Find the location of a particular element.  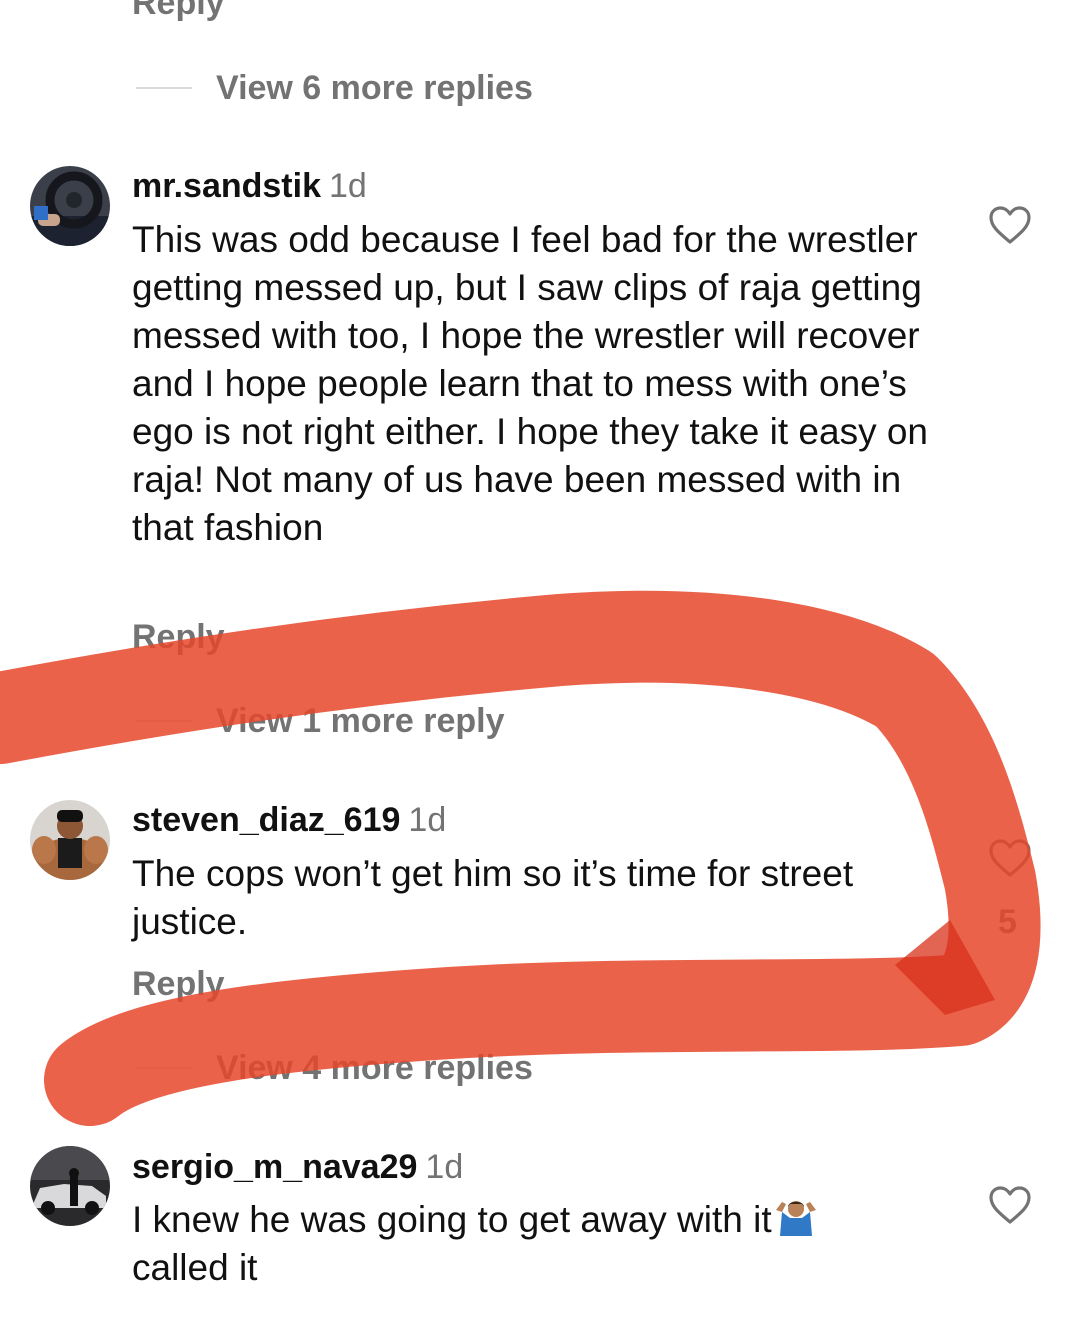

view-more-replies-button: View 6 more replies is located at coordinates (386, 88).